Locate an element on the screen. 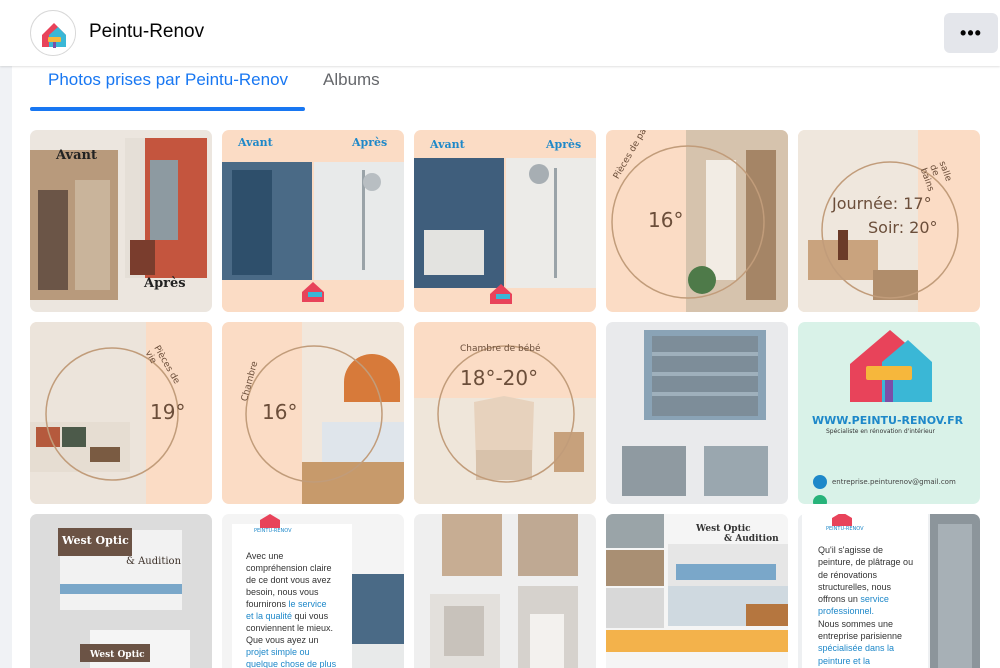  temperature-label: 18°-20° is located at coordinates (499, 378).